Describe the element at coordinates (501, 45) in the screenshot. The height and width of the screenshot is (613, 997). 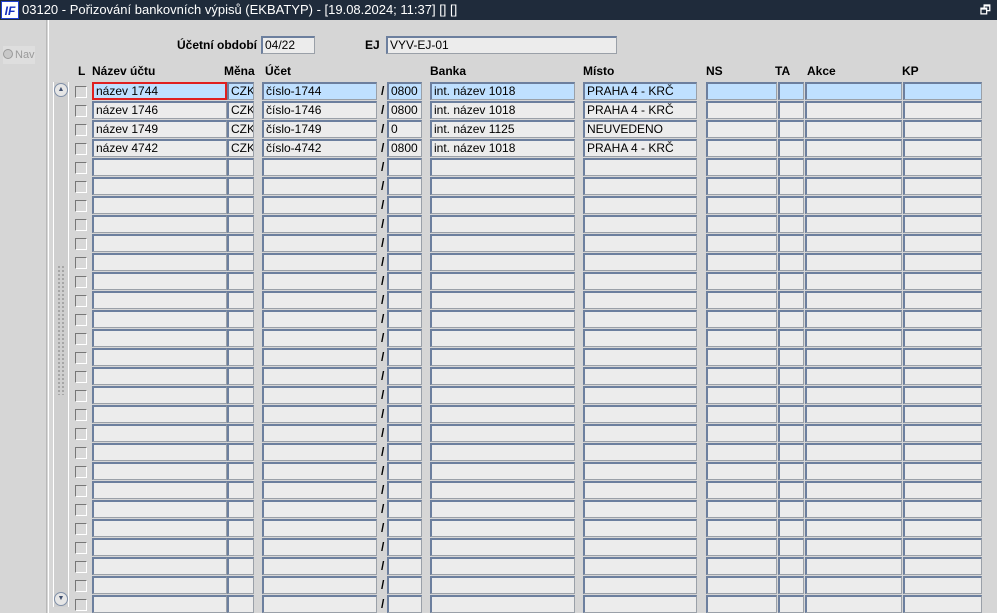
I see `ej-field: VYV-EJ-01` at that location.